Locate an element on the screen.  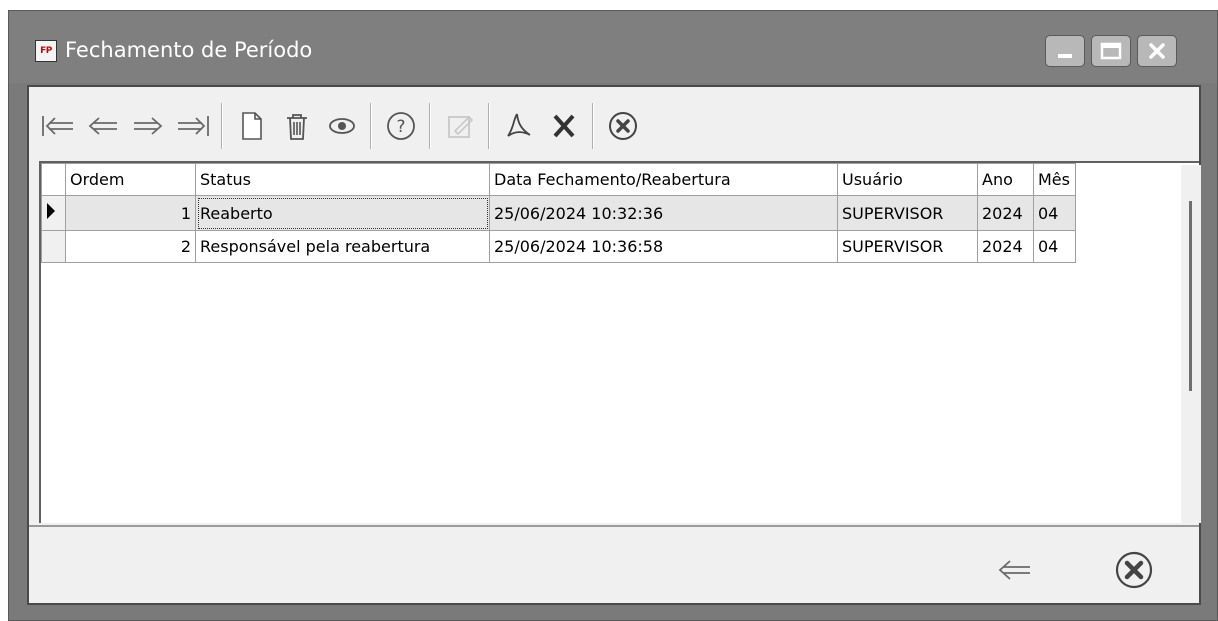
delete-icon is located at coordinates (296, 127).